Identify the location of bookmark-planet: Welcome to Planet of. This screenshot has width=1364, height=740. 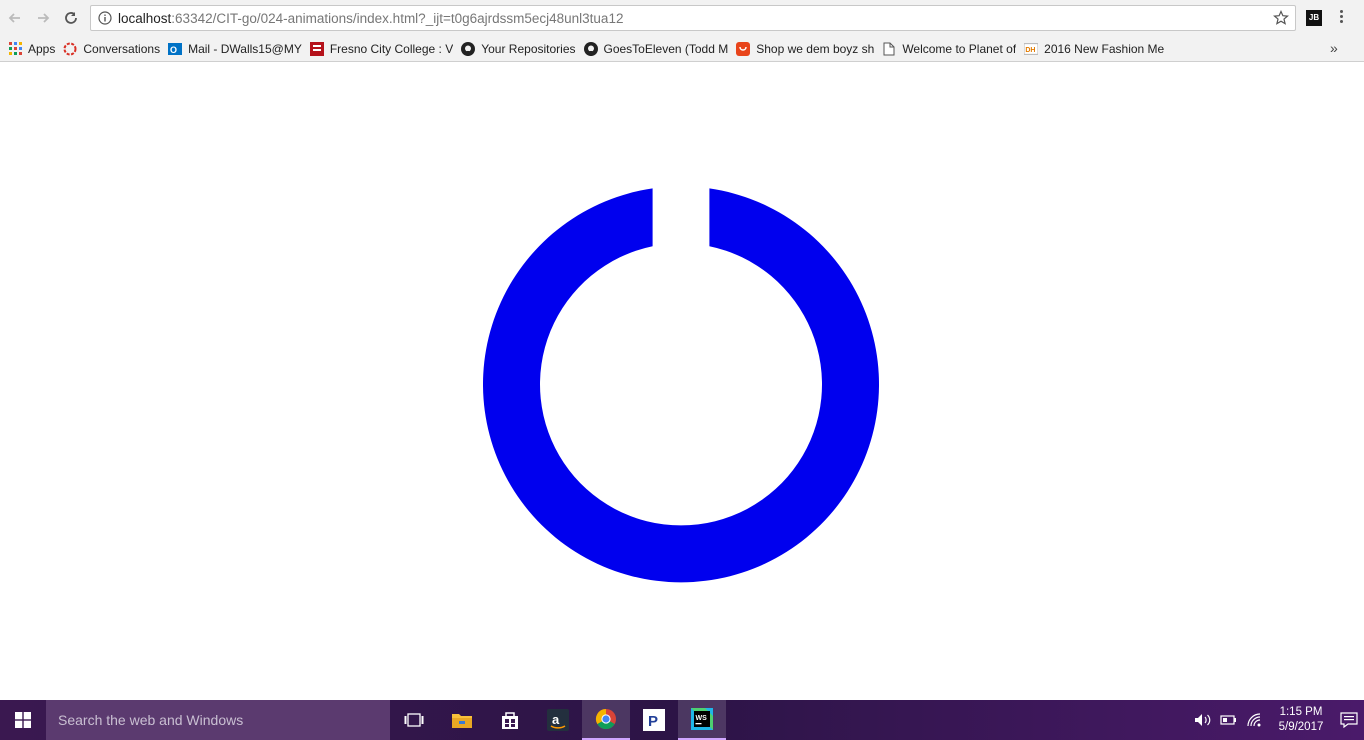
(949, 49).